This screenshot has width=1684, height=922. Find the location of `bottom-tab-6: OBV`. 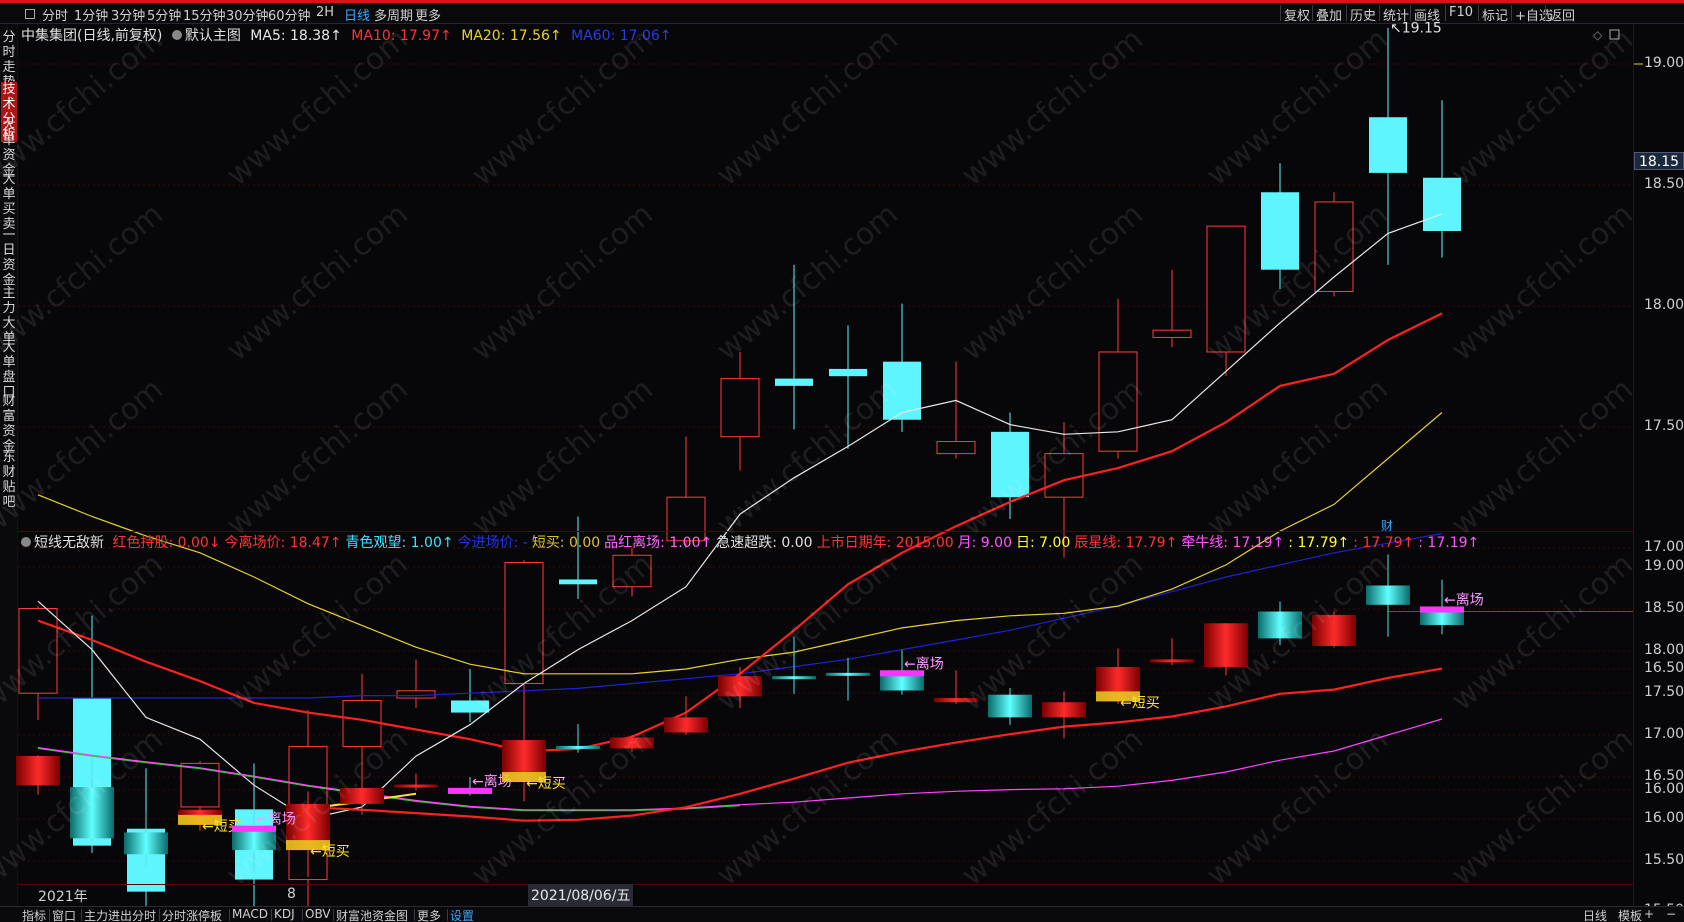

bottom-tab-6: OBV is located at coordinates (318, 914).